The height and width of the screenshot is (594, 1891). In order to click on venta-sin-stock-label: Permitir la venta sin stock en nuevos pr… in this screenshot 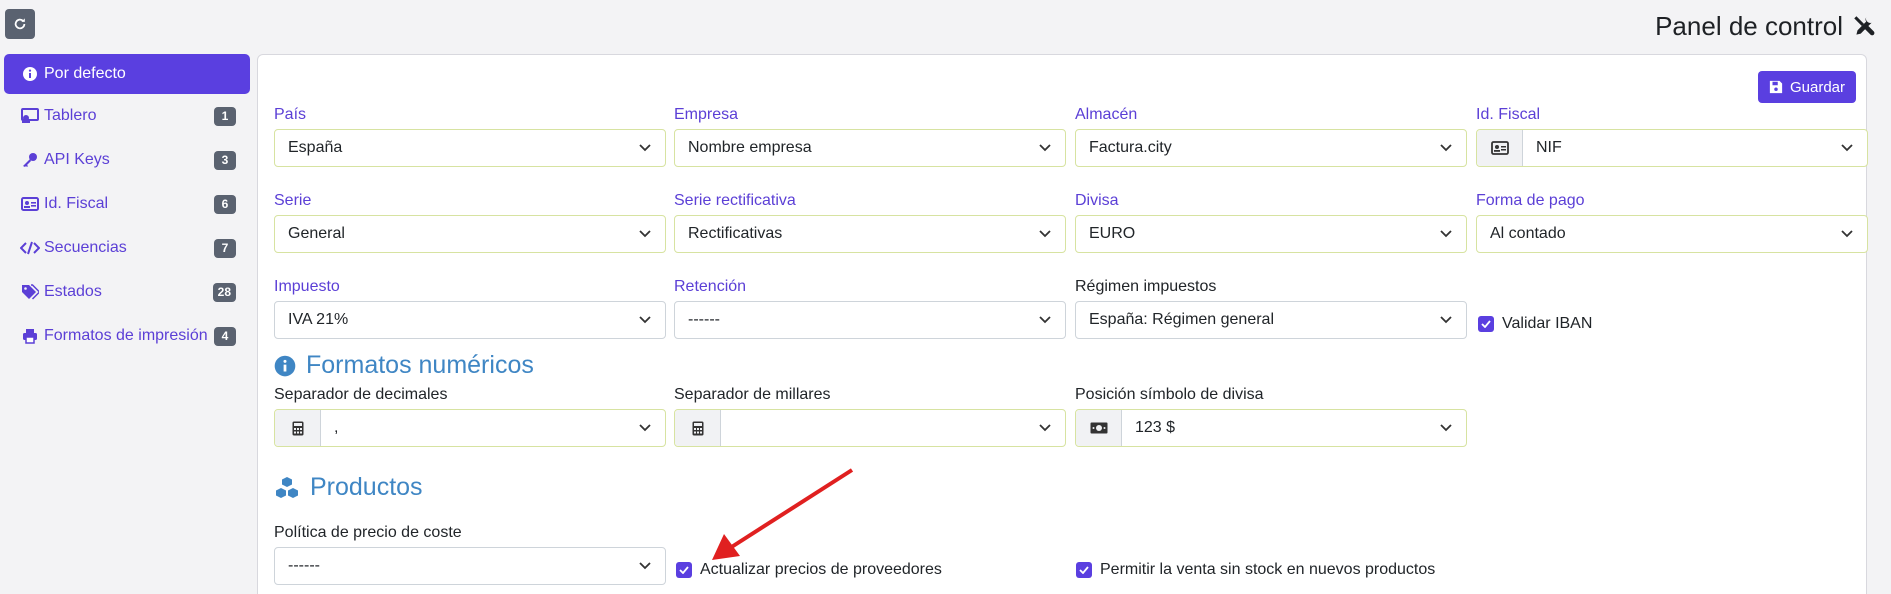, I will do `click(1268, 569)`.